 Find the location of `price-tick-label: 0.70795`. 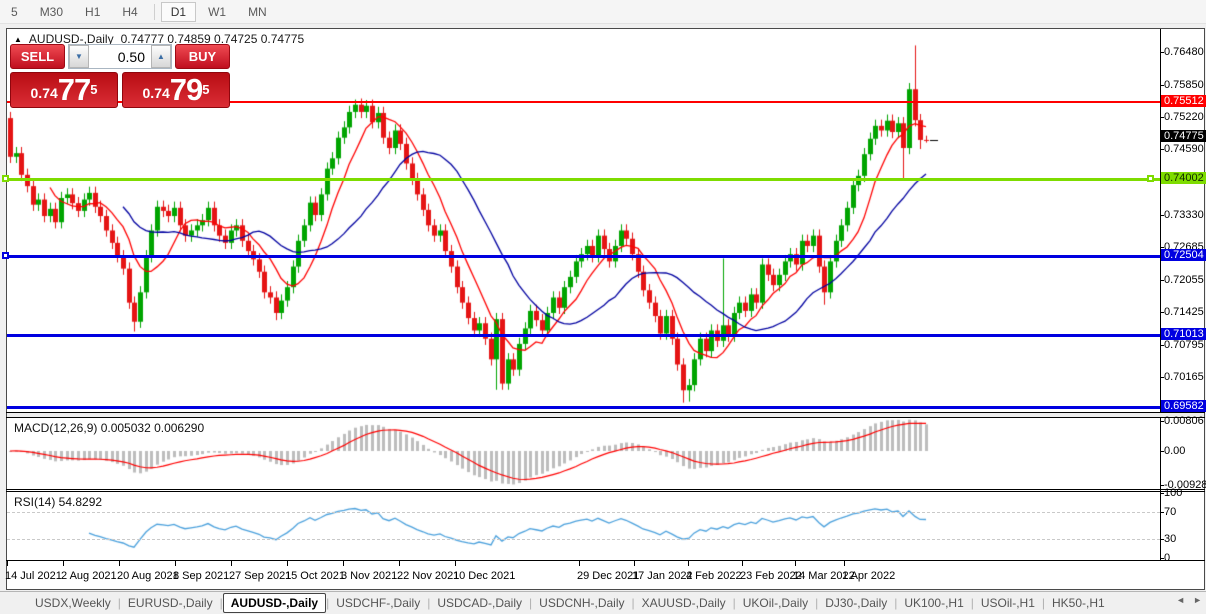

price-tick-label: 0.70795 is located at coordinates (1184, 345).